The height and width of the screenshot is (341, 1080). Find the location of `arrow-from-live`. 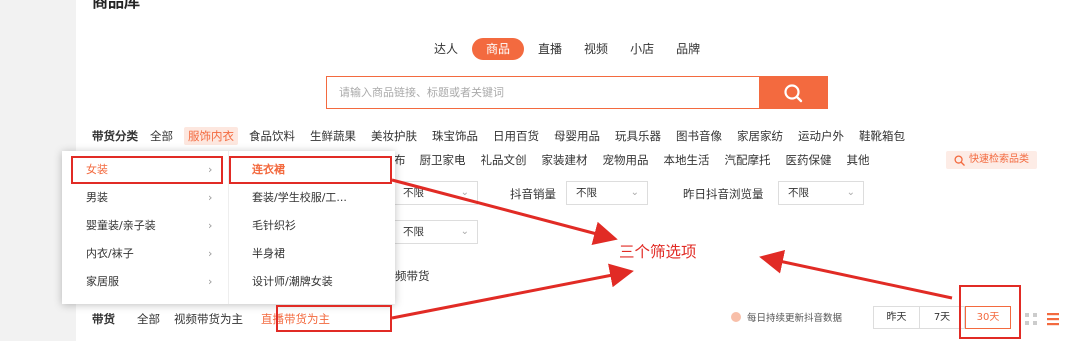

arrow-from-live is located at coordinates (512, 291).